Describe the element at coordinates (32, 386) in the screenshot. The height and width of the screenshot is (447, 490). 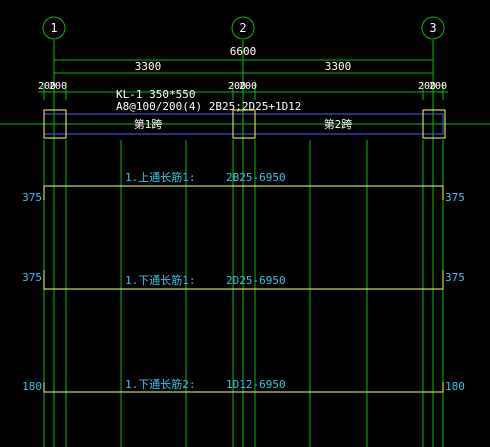
I see `rebar-bottom-2-left-dim: 180` at that location.